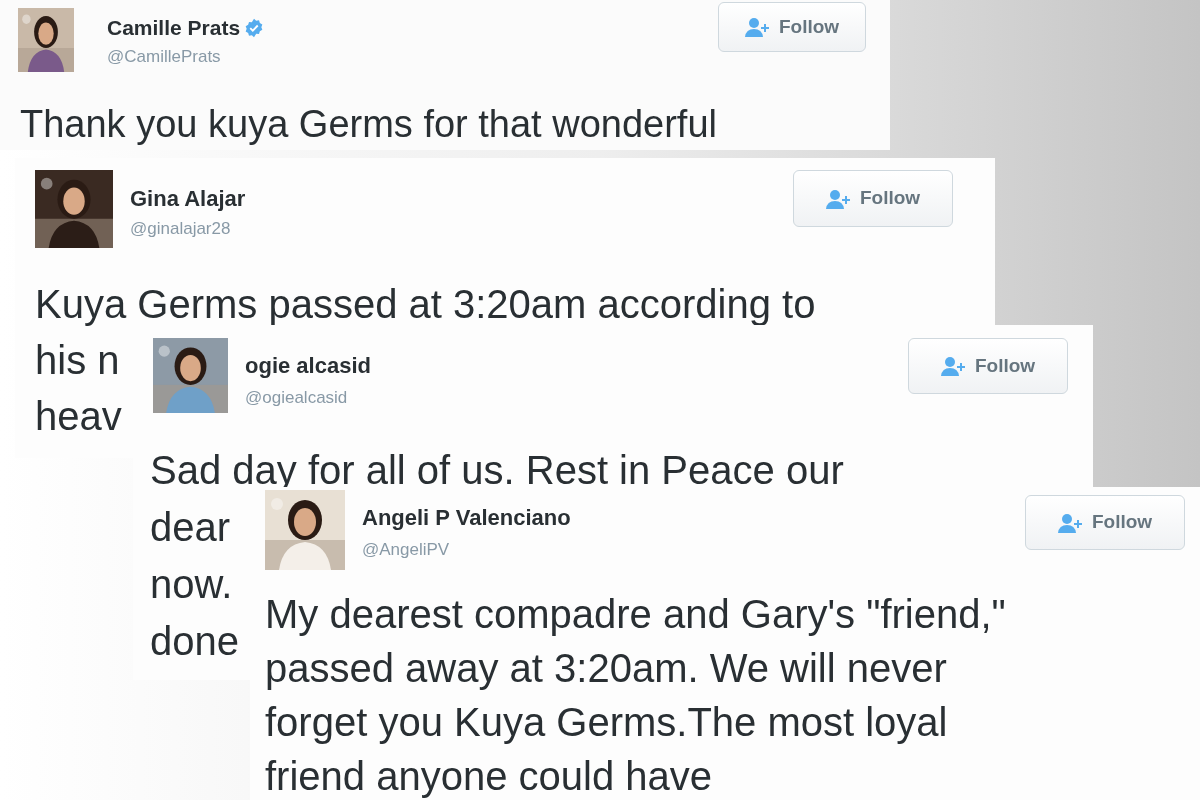  Describe the element at coordinates (406, 550) in the screenshot. I see `user-handle: @AngeliPV` at that location.